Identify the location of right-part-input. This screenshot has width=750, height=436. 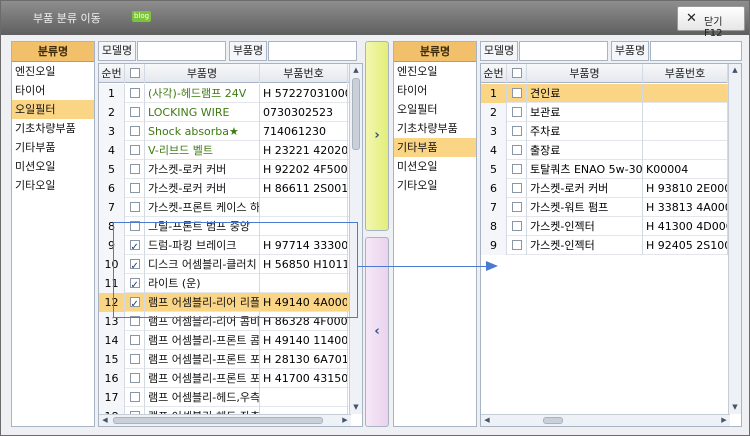
(696, 51).